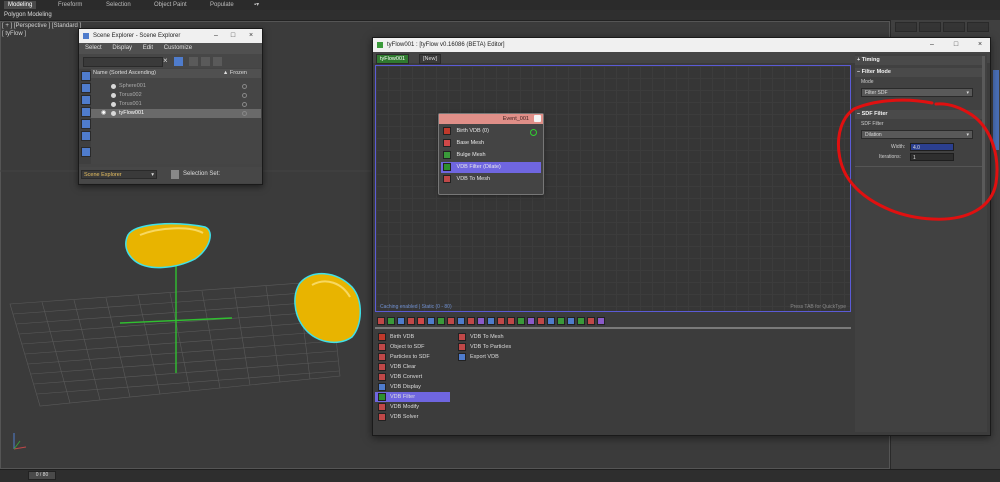  I want to click on depot-item-particles-to-sdf: Particles to SDF, so click(413, 357).